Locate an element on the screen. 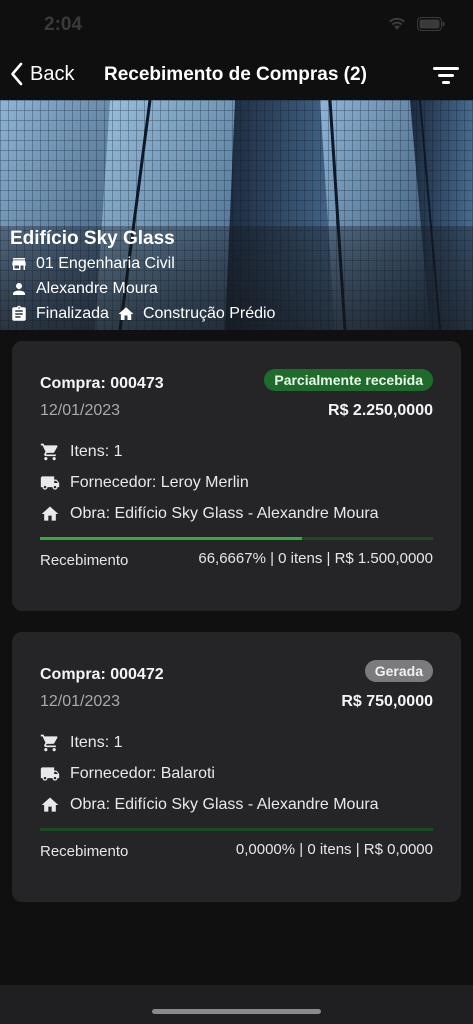  supplier-name: Fornecedor: Balaroti is located at coordinates (142, 773).